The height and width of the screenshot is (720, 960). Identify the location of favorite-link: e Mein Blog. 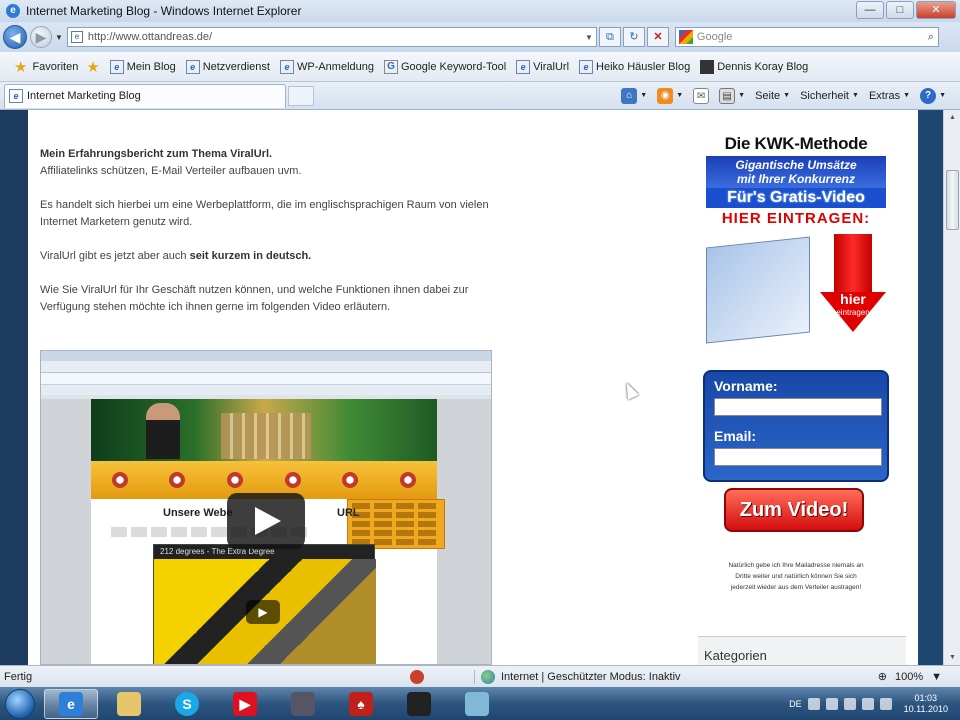
(143, 66).